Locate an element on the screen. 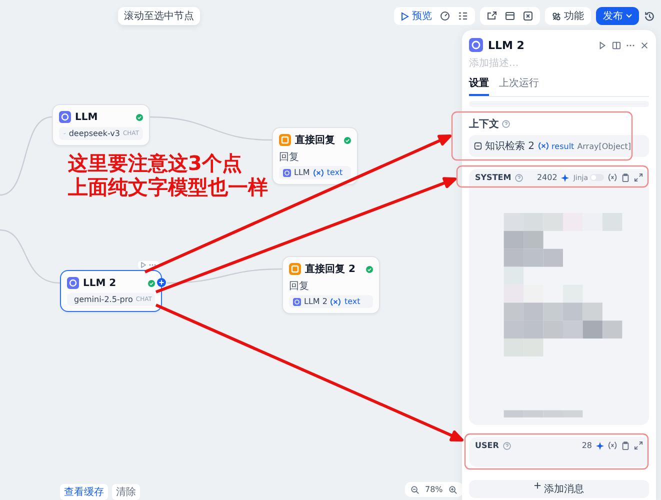 This screenshot has width=661, height=500. zoom-out-icon is located at coordinates (415, 490).